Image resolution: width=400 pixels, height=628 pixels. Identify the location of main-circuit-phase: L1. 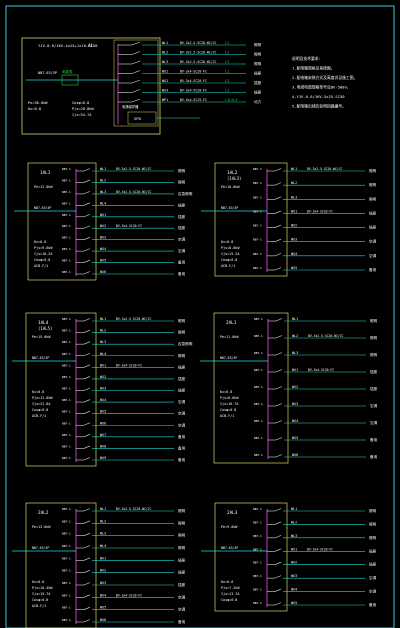
(227, 43).